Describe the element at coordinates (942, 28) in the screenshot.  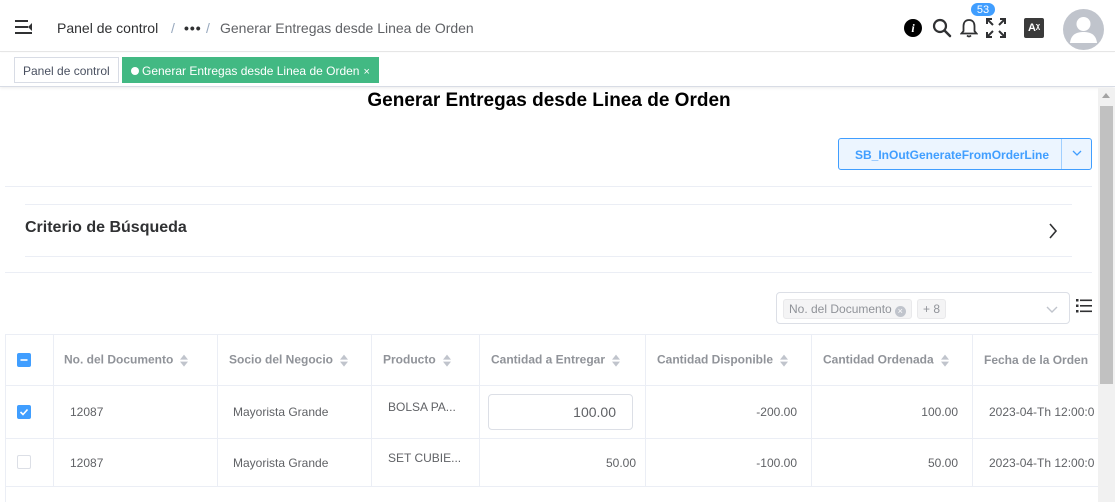
I see `search-icon` at that location.